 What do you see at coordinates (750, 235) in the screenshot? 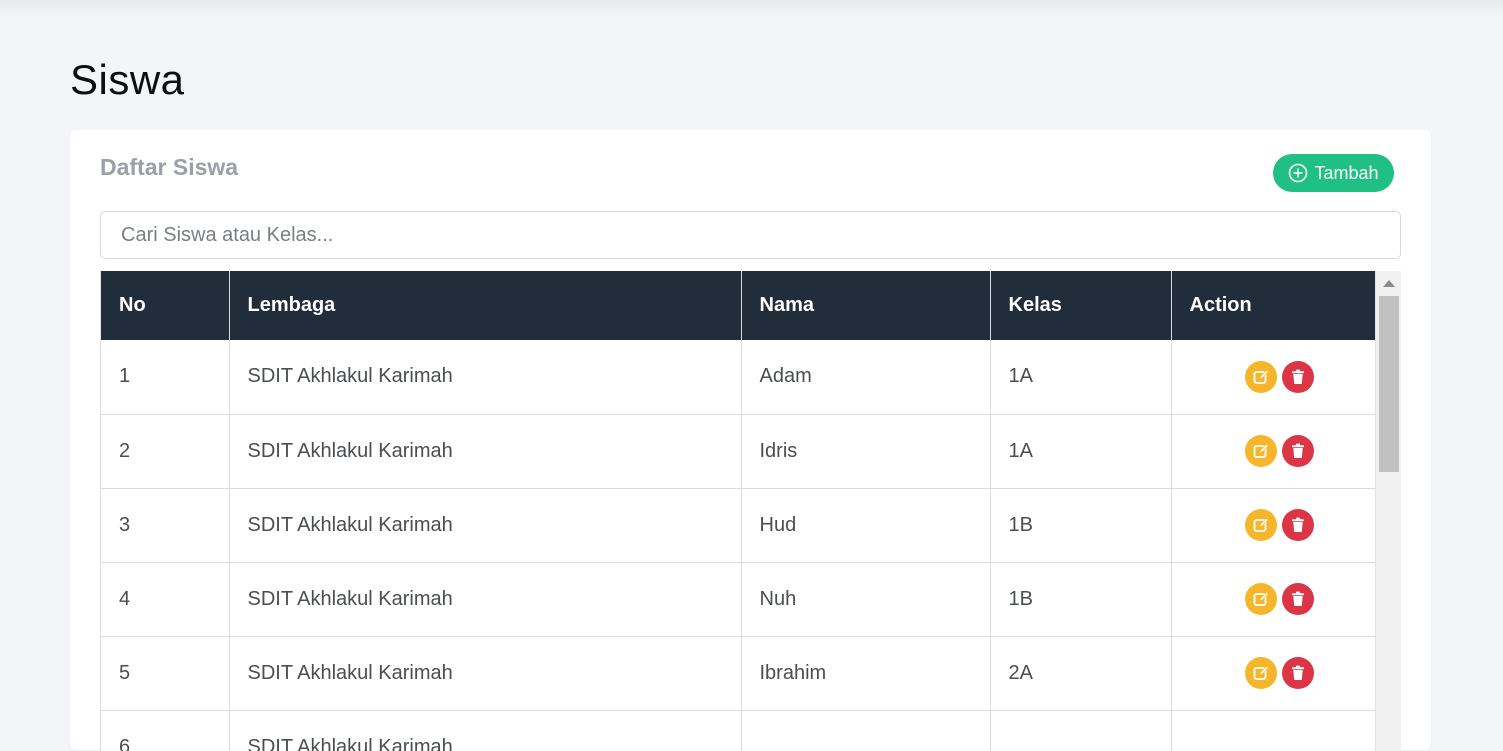
I see `search-input` at bounding box center [750, 235].